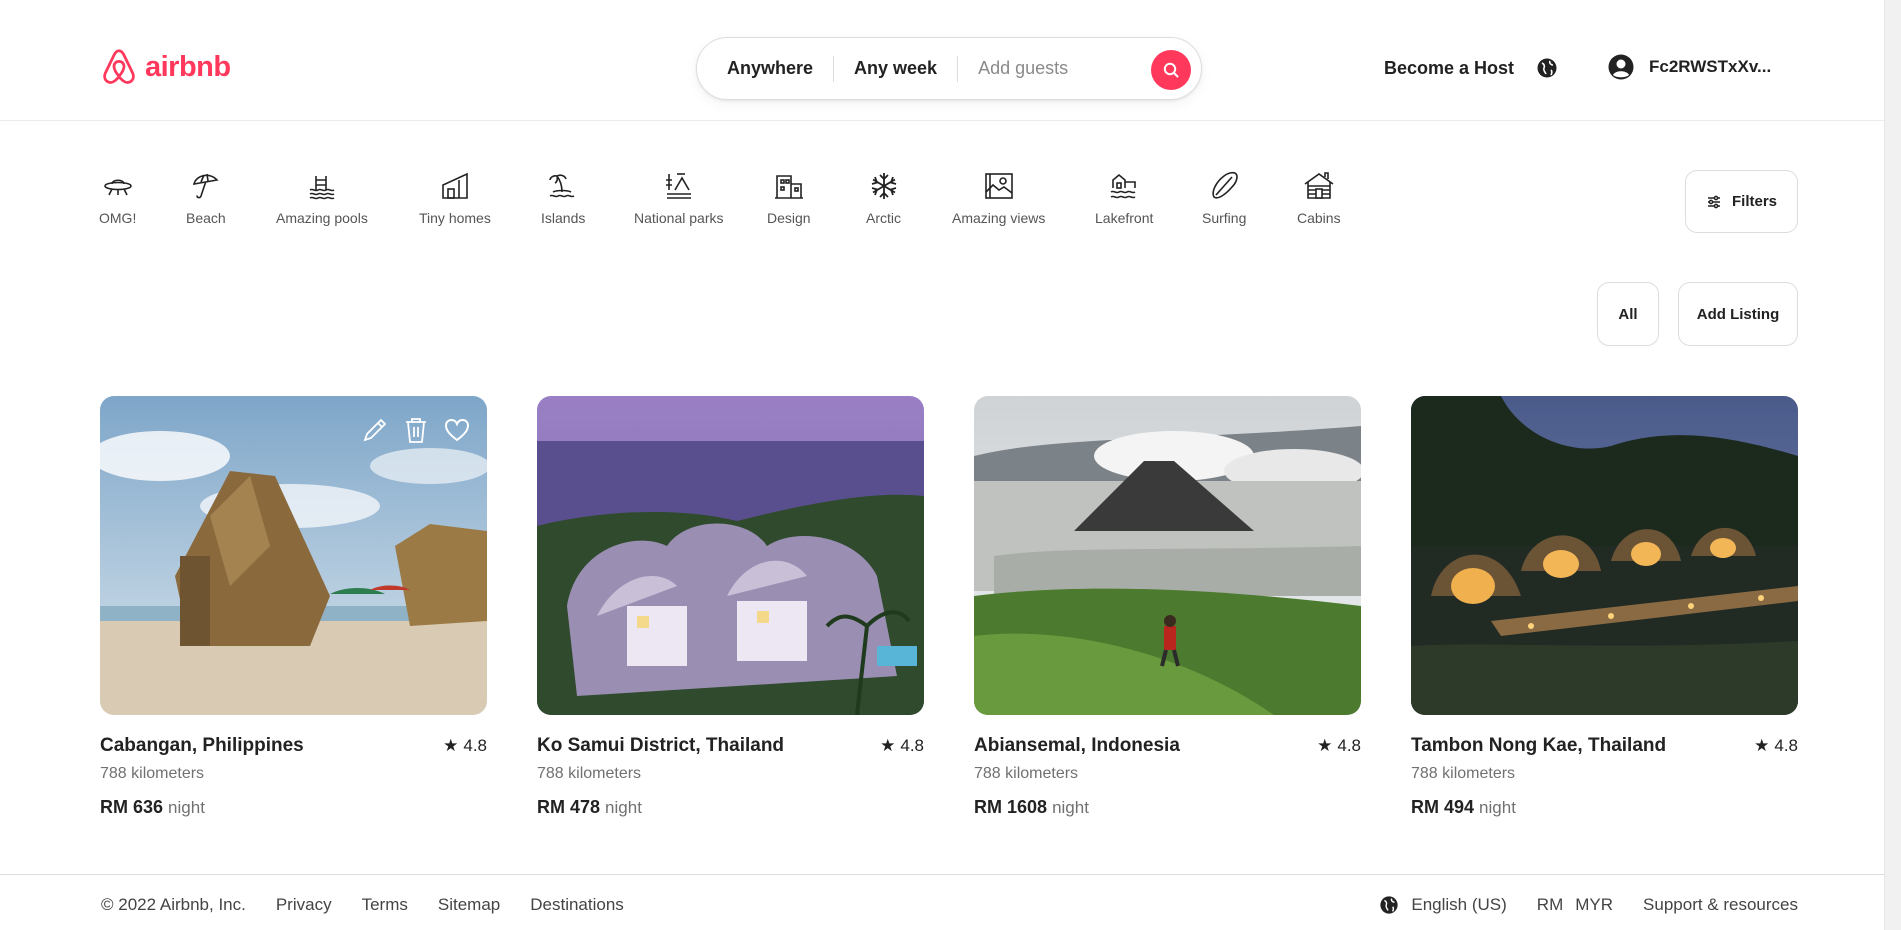  What do you see at coordinates (1575, 905) in the screenshot?
I see `currency-selector: RM MYR` at bounding box center [1575, 905].